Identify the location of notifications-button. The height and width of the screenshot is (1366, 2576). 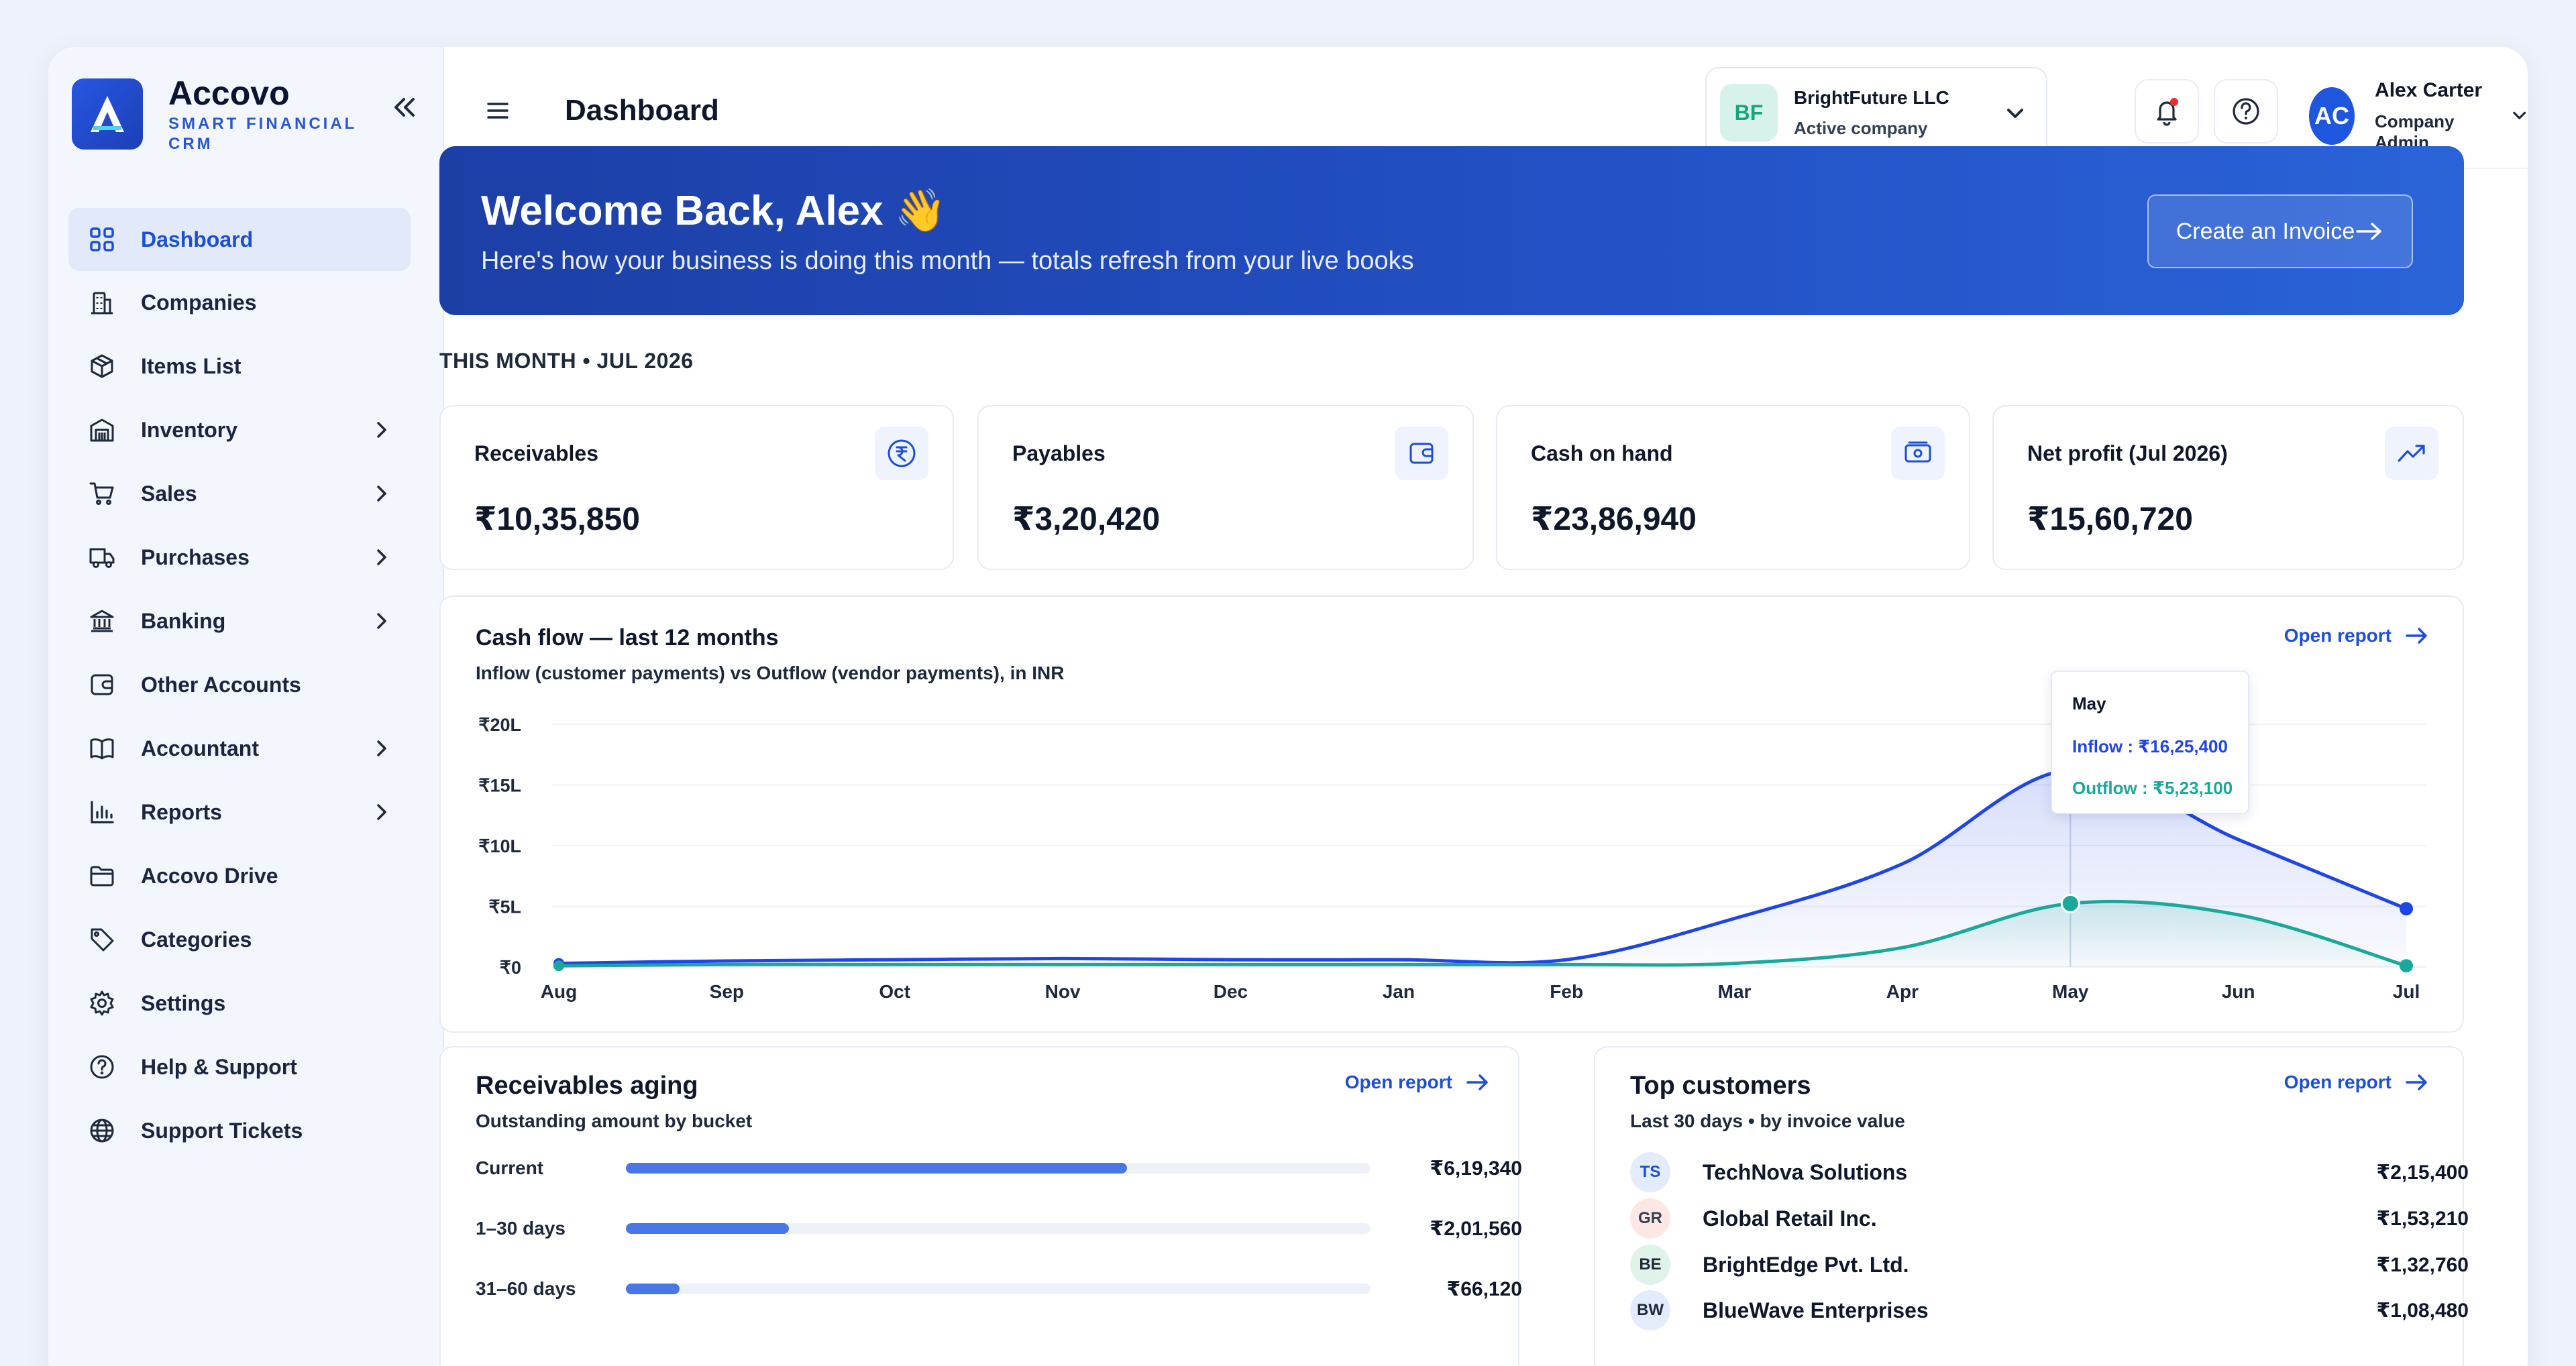
(2167, 111).